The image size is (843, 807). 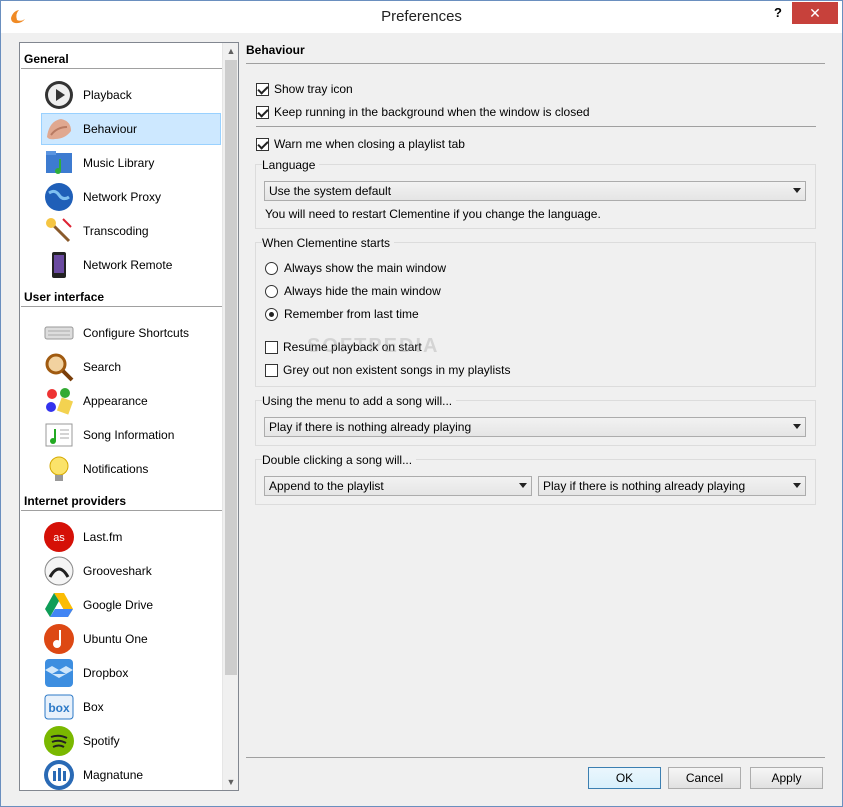 What do you see at coordinates (275, 50) in the screenshot?
I see `page-title: Behaviour` at bounding box center [275, 50].